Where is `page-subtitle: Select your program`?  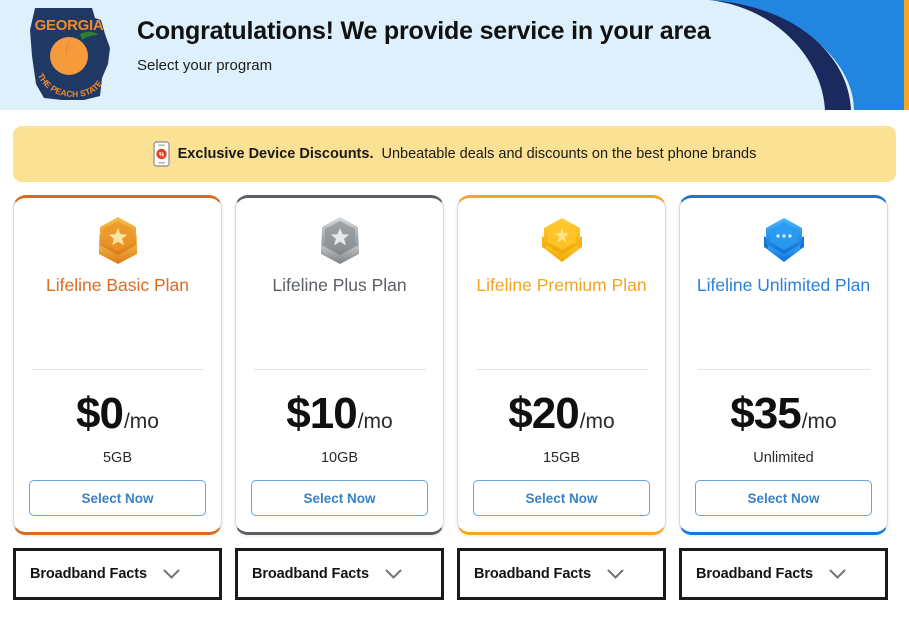
page-subtitle: Select your program is located at coordinates (205, 65).